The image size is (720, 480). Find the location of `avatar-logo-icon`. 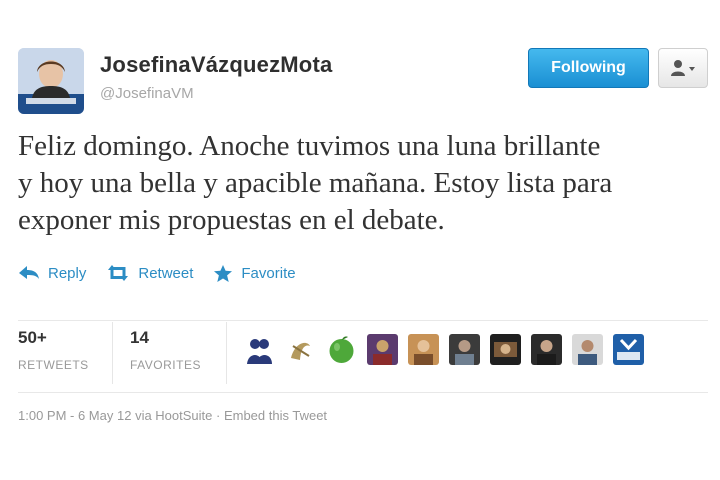

avatar-logo-icon is located at coordinates (628, 349).